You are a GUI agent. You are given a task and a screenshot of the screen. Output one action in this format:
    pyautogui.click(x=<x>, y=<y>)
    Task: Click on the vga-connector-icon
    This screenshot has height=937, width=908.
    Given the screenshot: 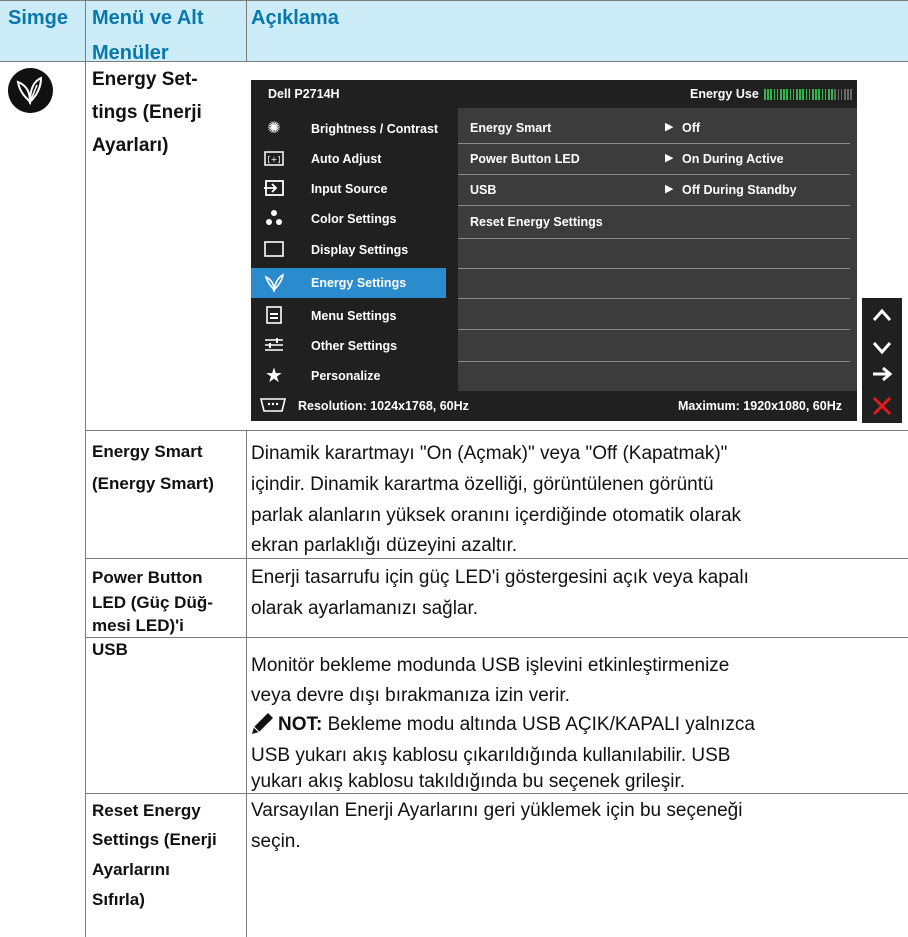 What is the action you would take?
    pyautogui.click(x=273, y=407)
    